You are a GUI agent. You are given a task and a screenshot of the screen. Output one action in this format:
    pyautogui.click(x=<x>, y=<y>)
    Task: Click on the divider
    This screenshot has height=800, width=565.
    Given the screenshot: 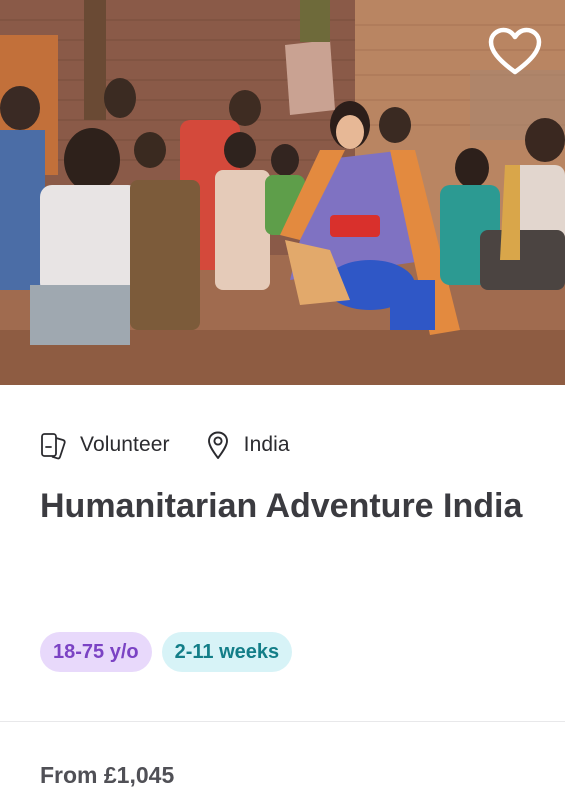 What is the action you would take?
    pyautogui.click(x=282, y=721)
    